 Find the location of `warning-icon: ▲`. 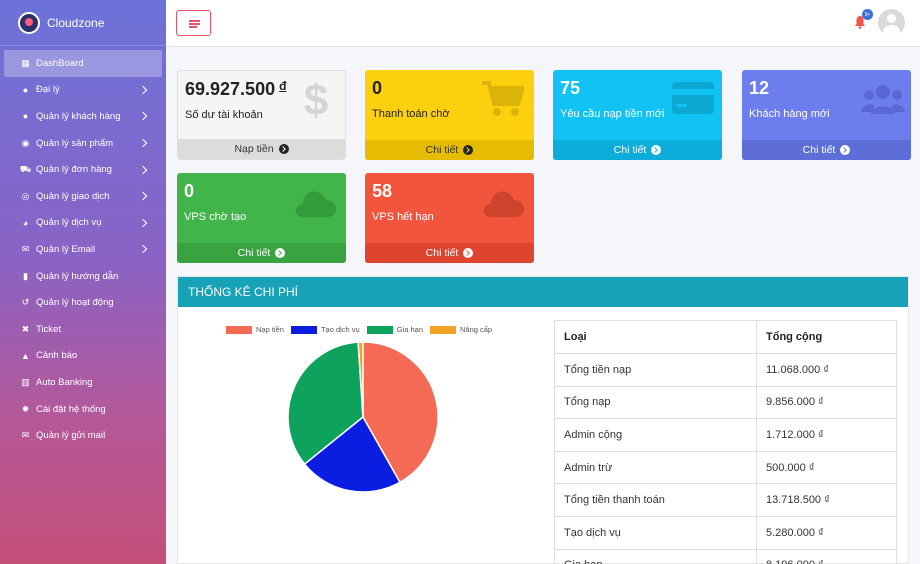

warning-icon: ▲ is located at coordinates (25, 355).